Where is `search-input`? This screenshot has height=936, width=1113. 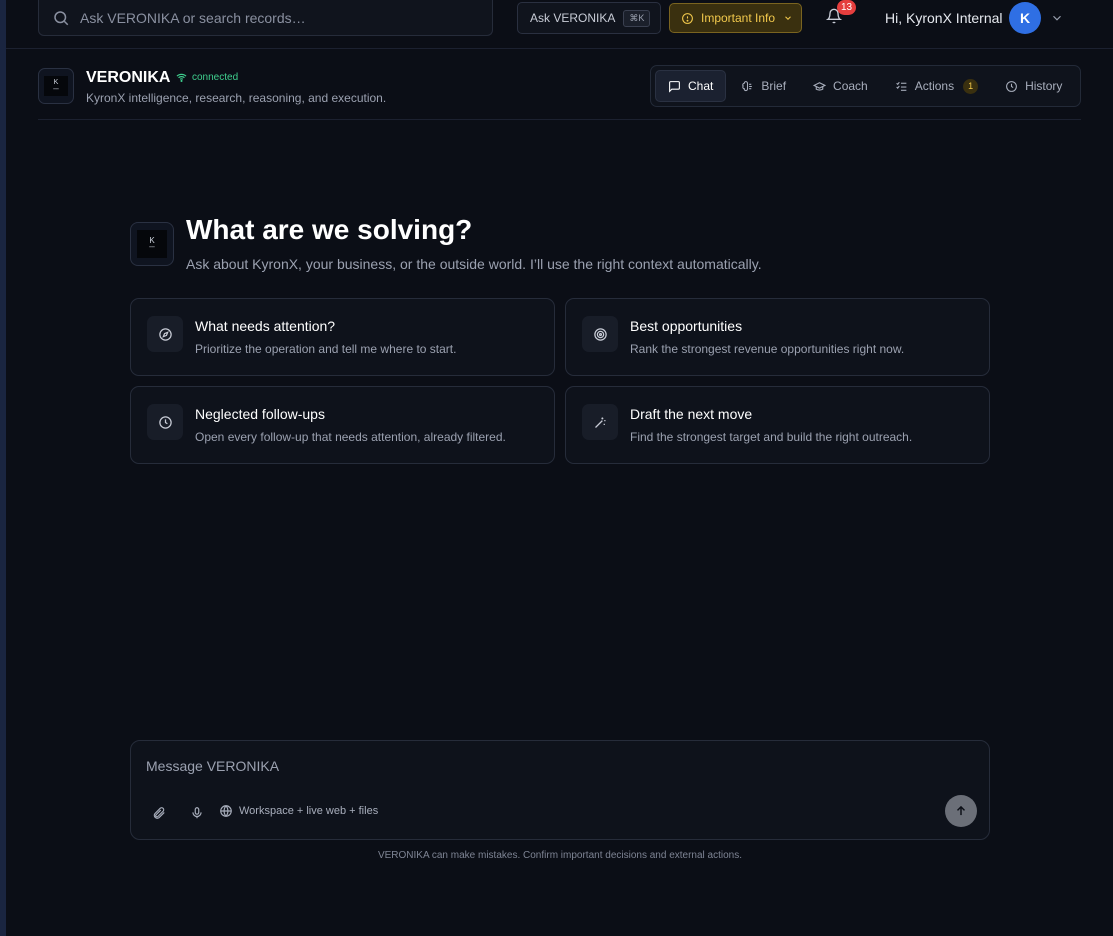
search-input is located at coordinates (270, 17).